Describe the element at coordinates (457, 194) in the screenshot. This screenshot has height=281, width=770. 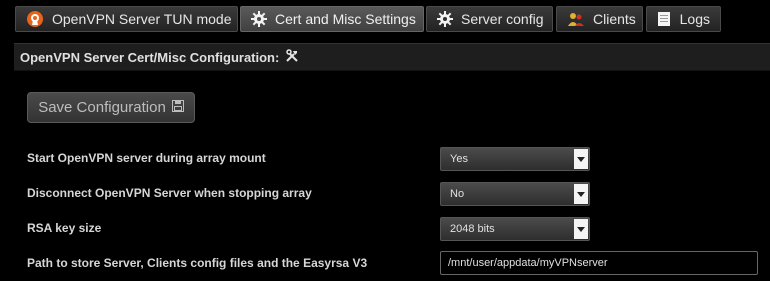
I see `select-value: No` at that location.